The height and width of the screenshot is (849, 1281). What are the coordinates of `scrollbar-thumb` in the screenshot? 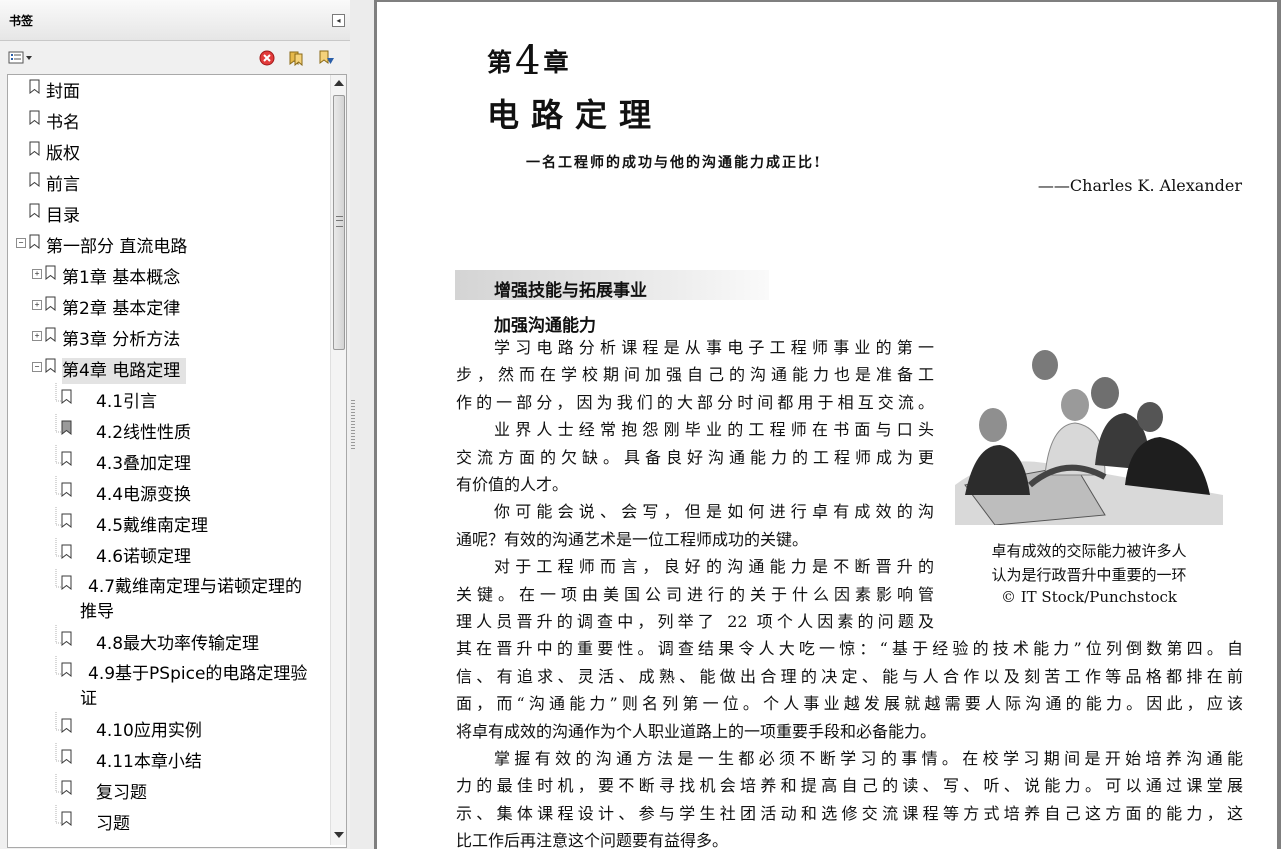 It's located at (339, 222).